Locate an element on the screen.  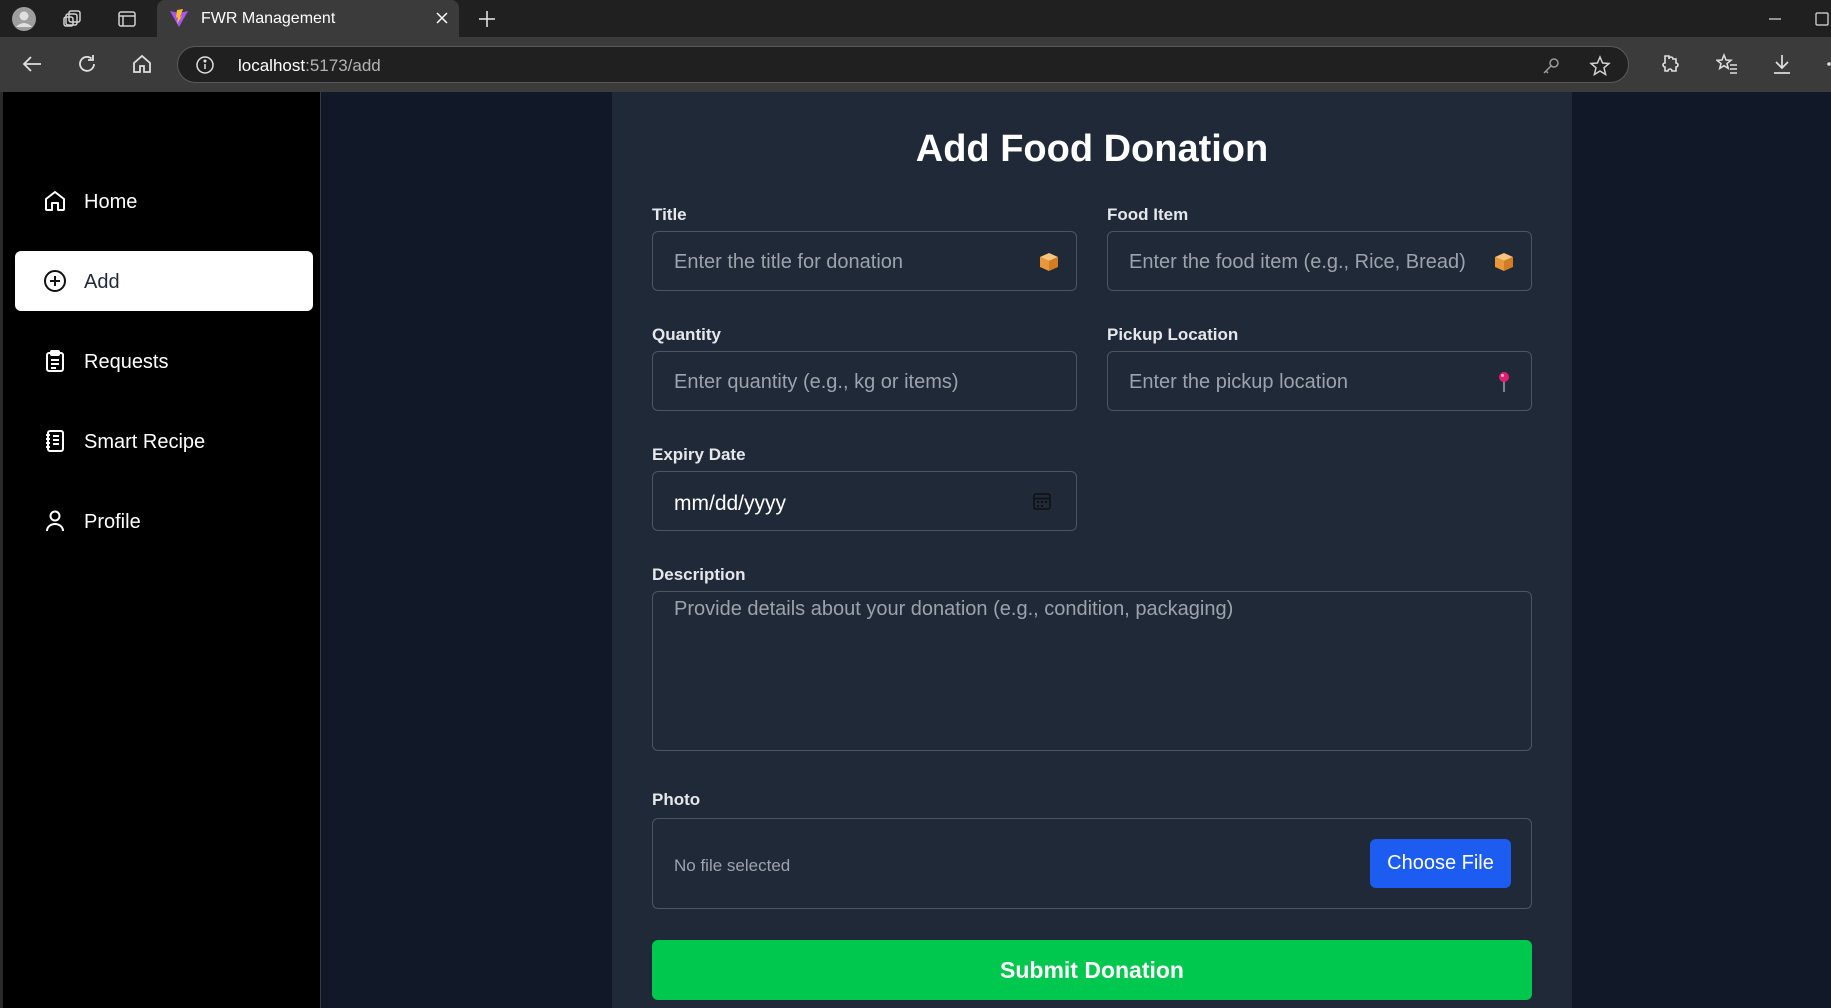
tab-actions-icon is located at coordinates (127, 19).